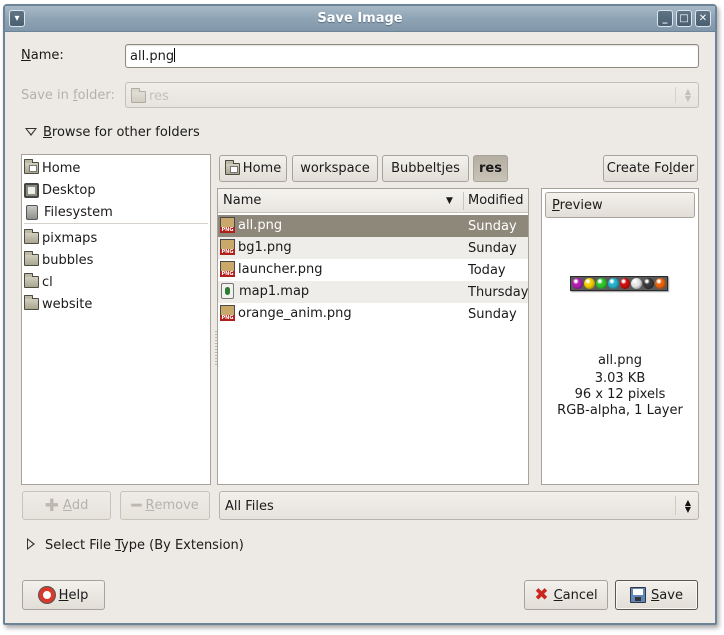  What do you see at coordinates (665, 18) in the screenshot?
I see `minimize-button: _` at bounding box center [665, 18].